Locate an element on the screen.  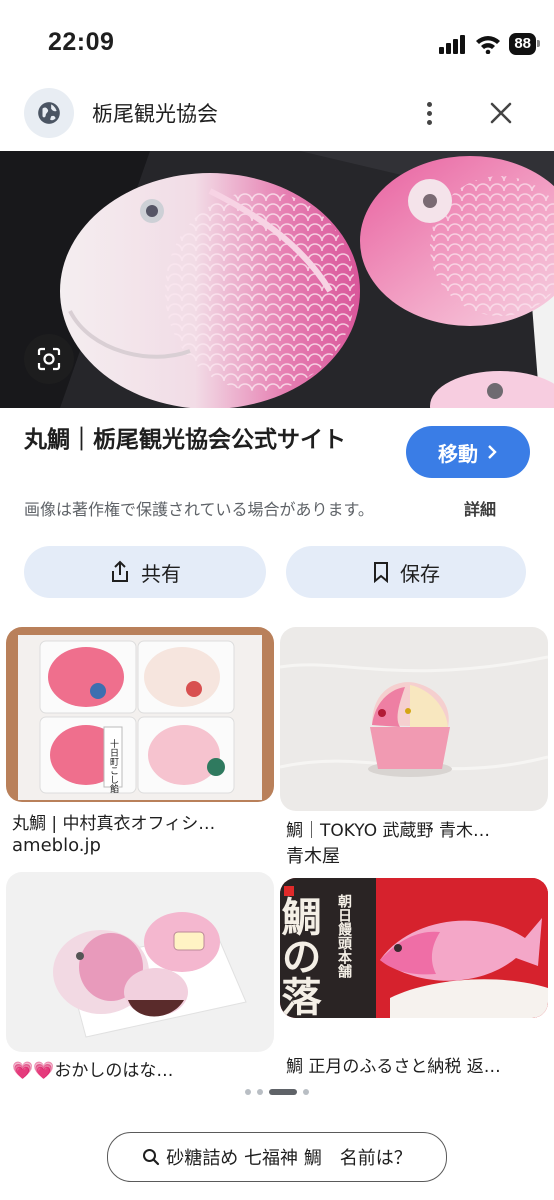
details-link: 詳細 is located at coordinates (480, 508).